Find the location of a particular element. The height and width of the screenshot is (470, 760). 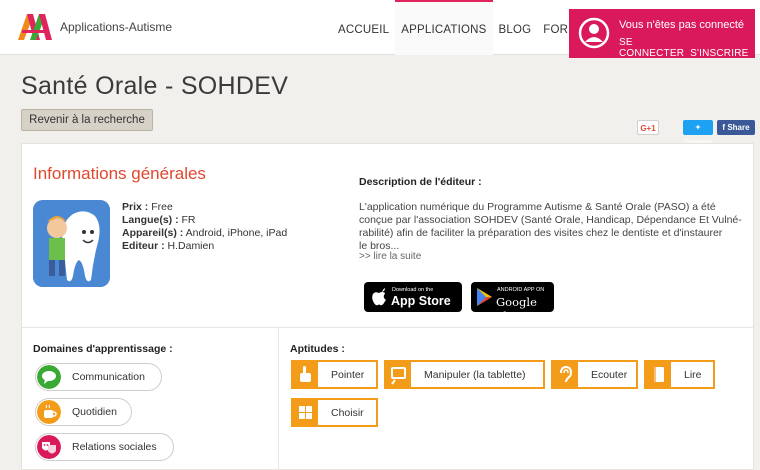

app-store-small-text: Download on the is located at coordinates (413, 290).